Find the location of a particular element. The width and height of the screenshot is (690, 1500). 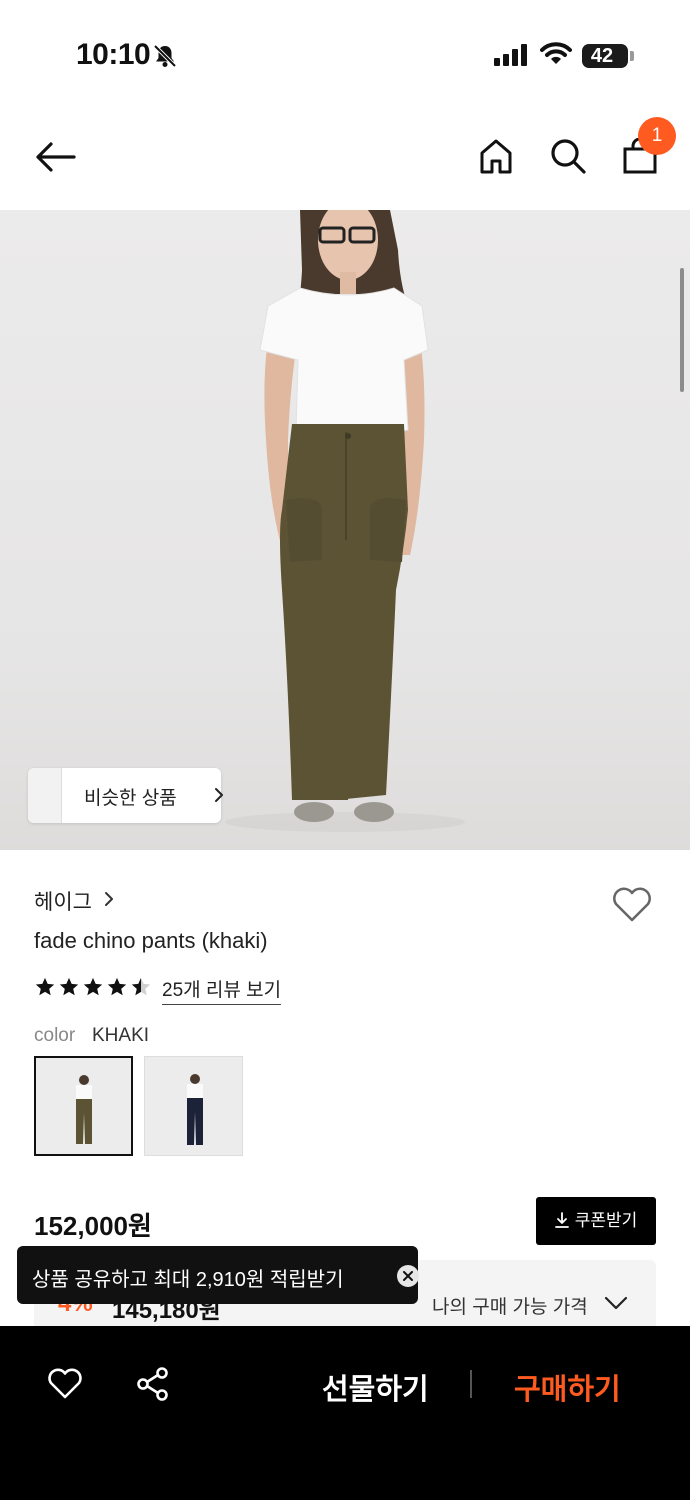

color-value: KHAKI is located at coordinates (121, 1035).